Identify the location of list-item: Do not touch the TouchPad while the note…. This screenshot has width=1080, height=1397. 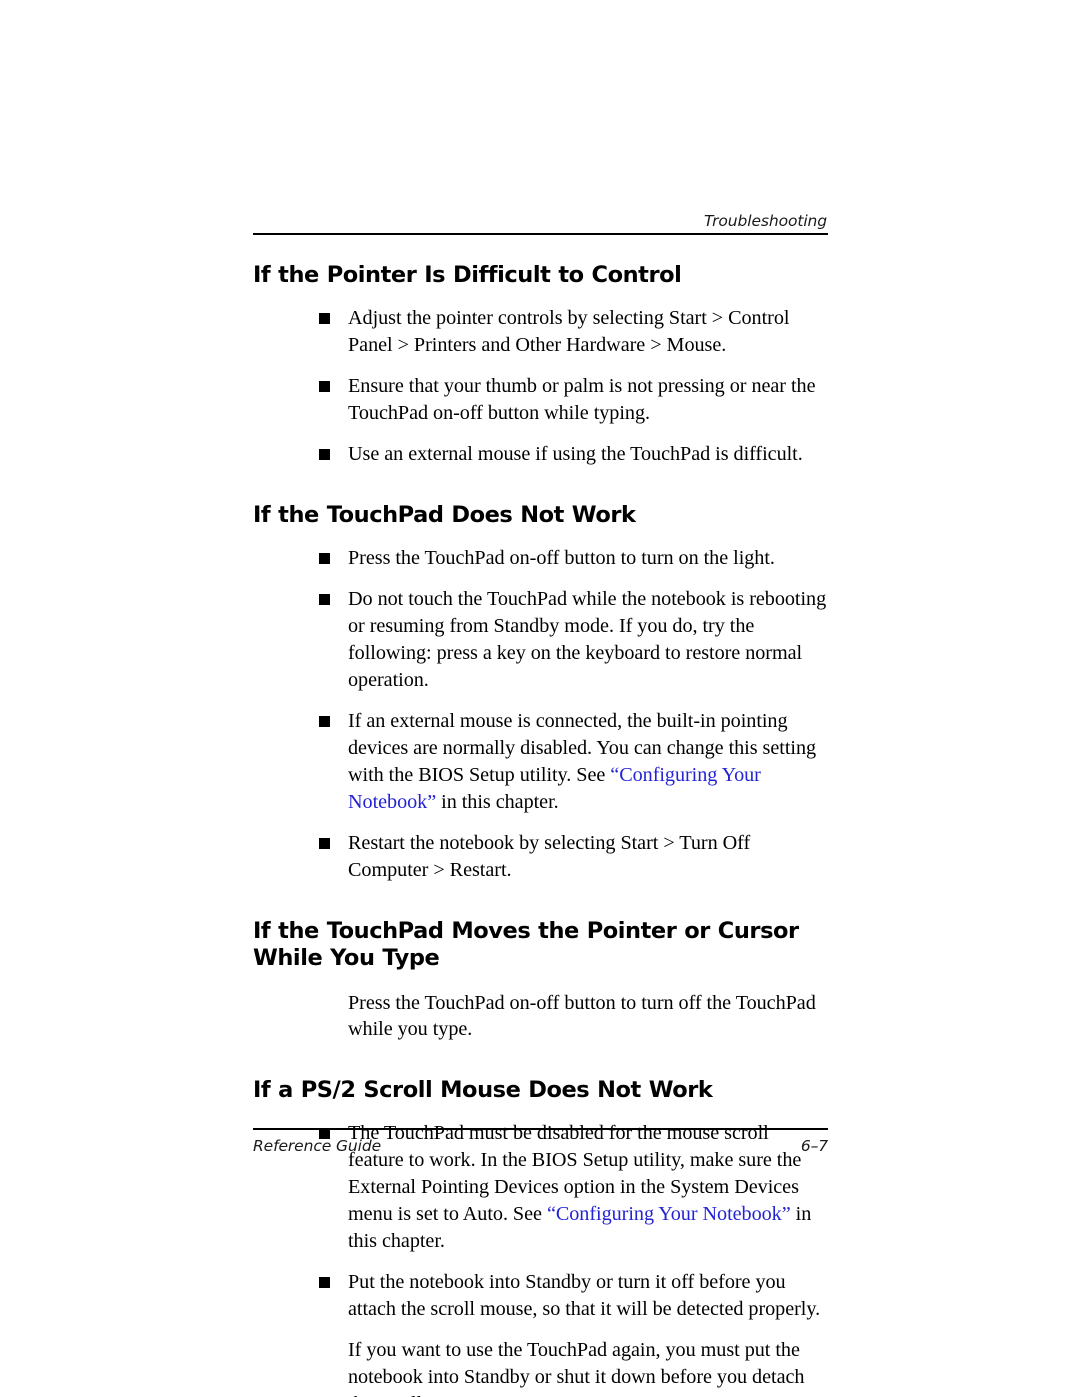
(540, 640).